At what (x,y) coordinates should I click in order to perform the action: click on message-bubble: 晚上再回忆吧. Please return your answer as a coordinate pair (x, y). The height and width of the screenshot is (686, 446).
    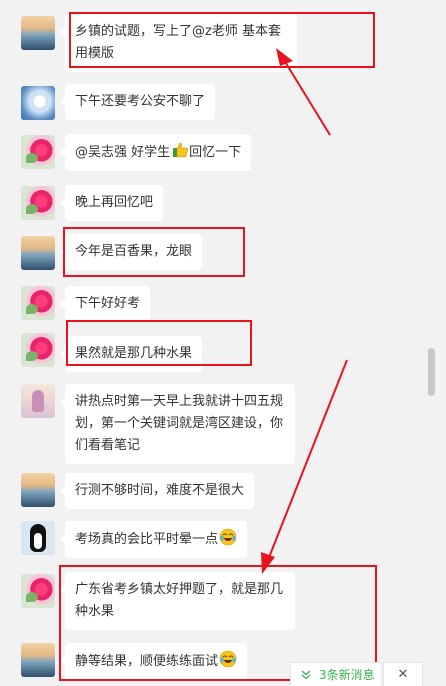
    Looking at the image, I should click on (111, 203).